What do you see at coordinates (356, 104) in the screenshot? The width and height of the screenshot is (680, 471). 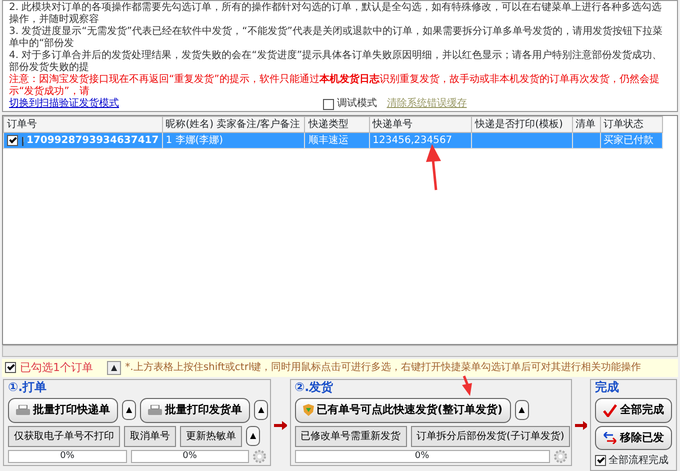 I see `debug-label: 调试模式` at bounding box center [356, 104].